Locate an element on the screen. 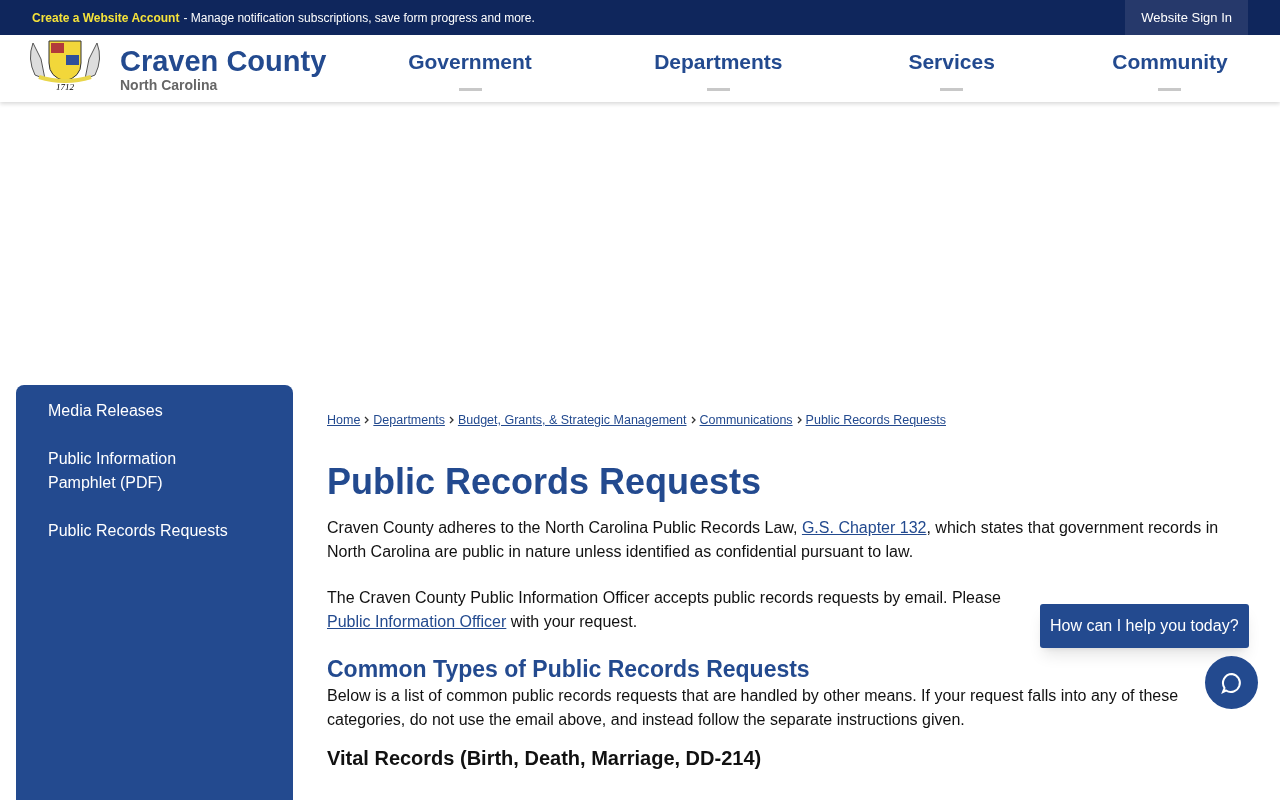 This screenshot has width=1280, height=800. county-seal-logo: 1712 is located at coordinates (65, 68).